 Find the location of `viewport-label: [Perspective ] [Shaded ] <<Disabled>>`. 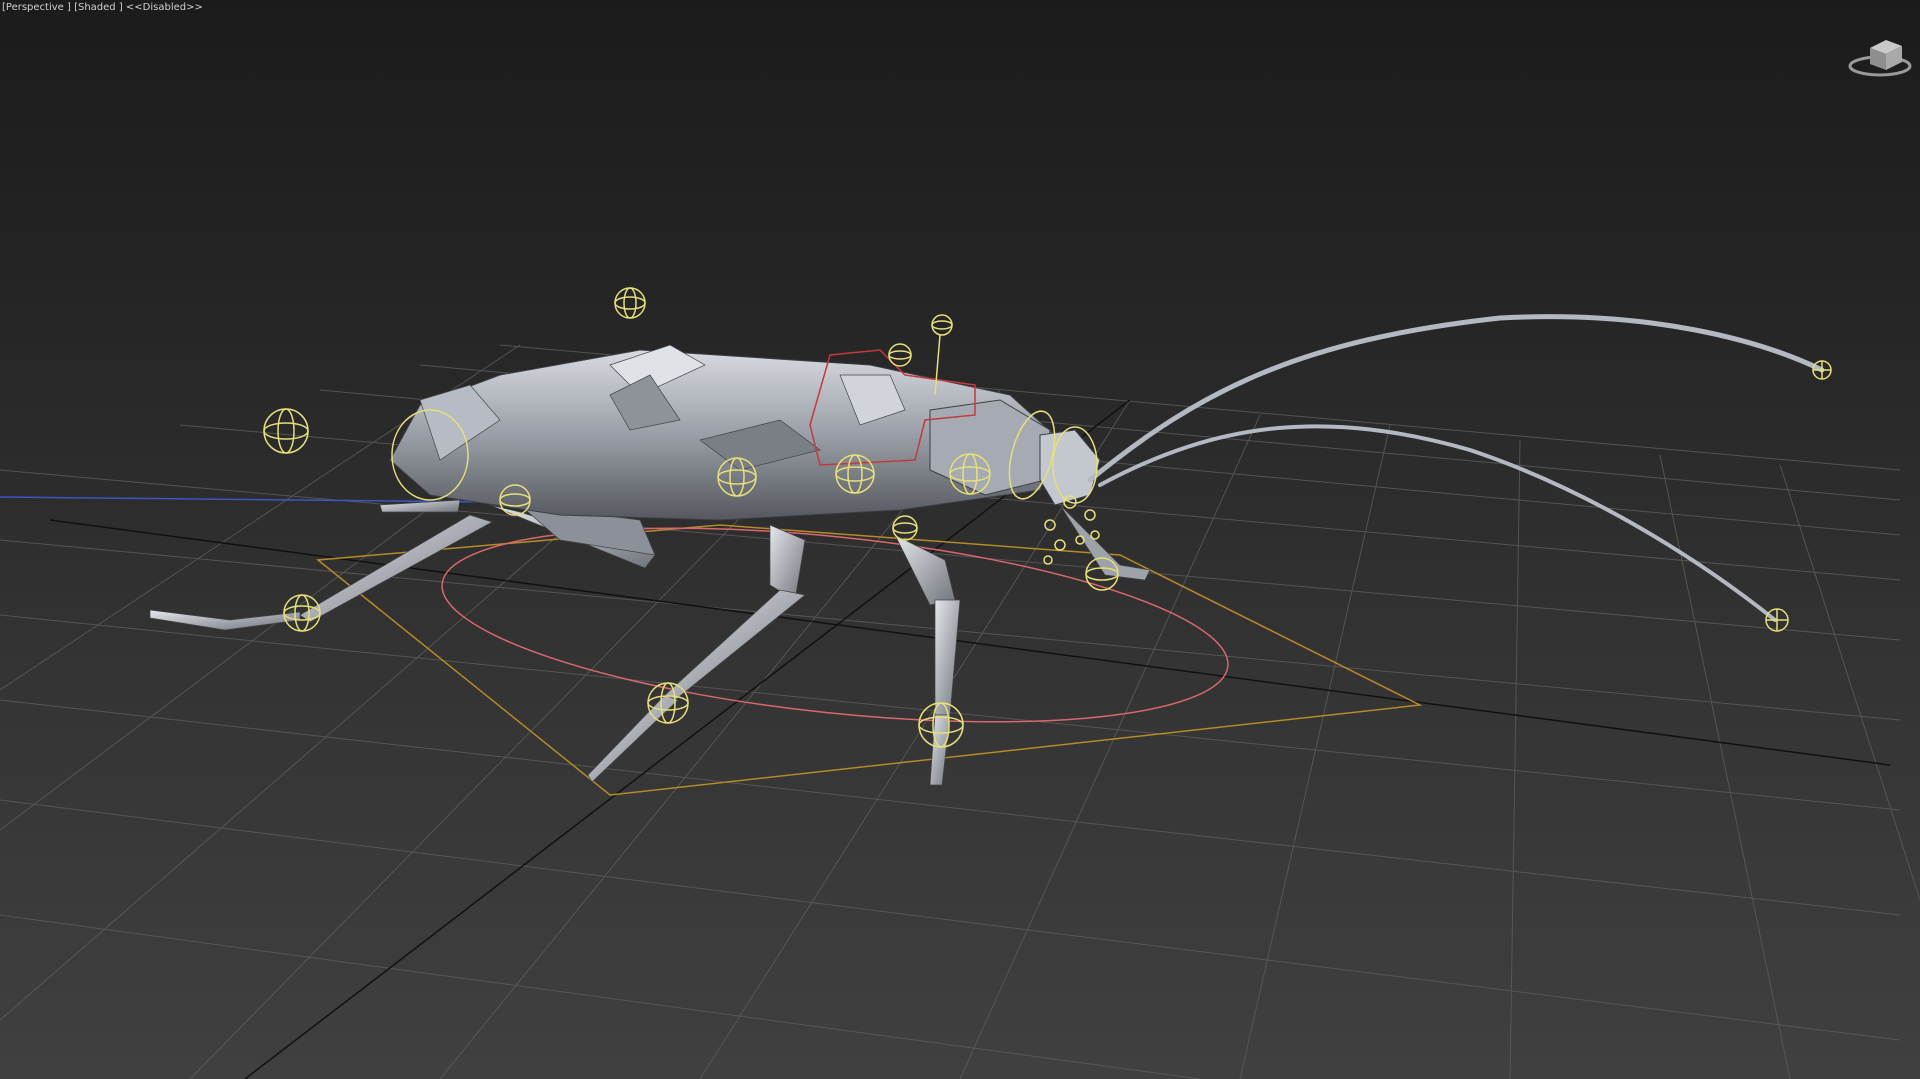

viewport-label: [Perspective ] [Shaded ] <<Disabled>> is located at coordinates (102, 7).